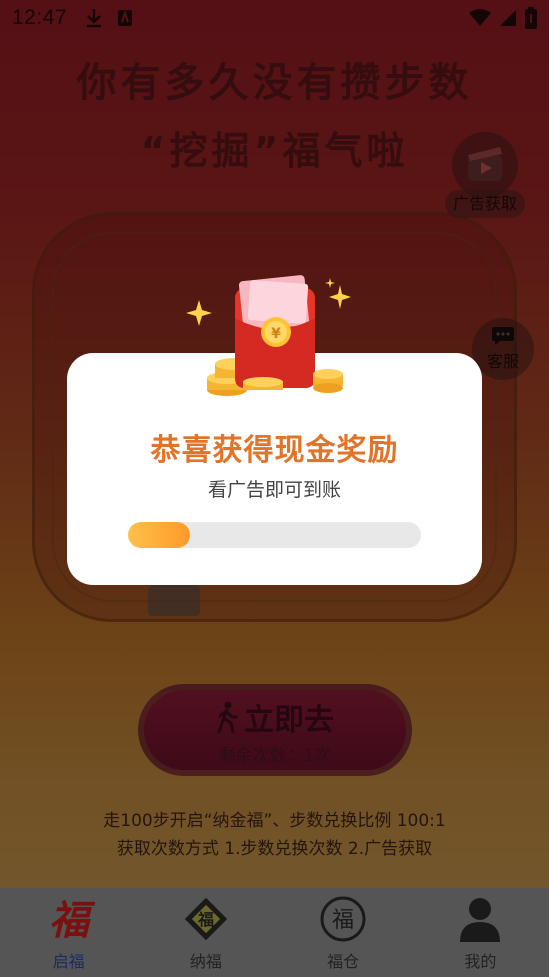 This screenshot has height=977, width=549. Describe the element at coordinates (274, 450) in the screenshot. I see `modal-title: 恭喜获得现金奖励` at that location.